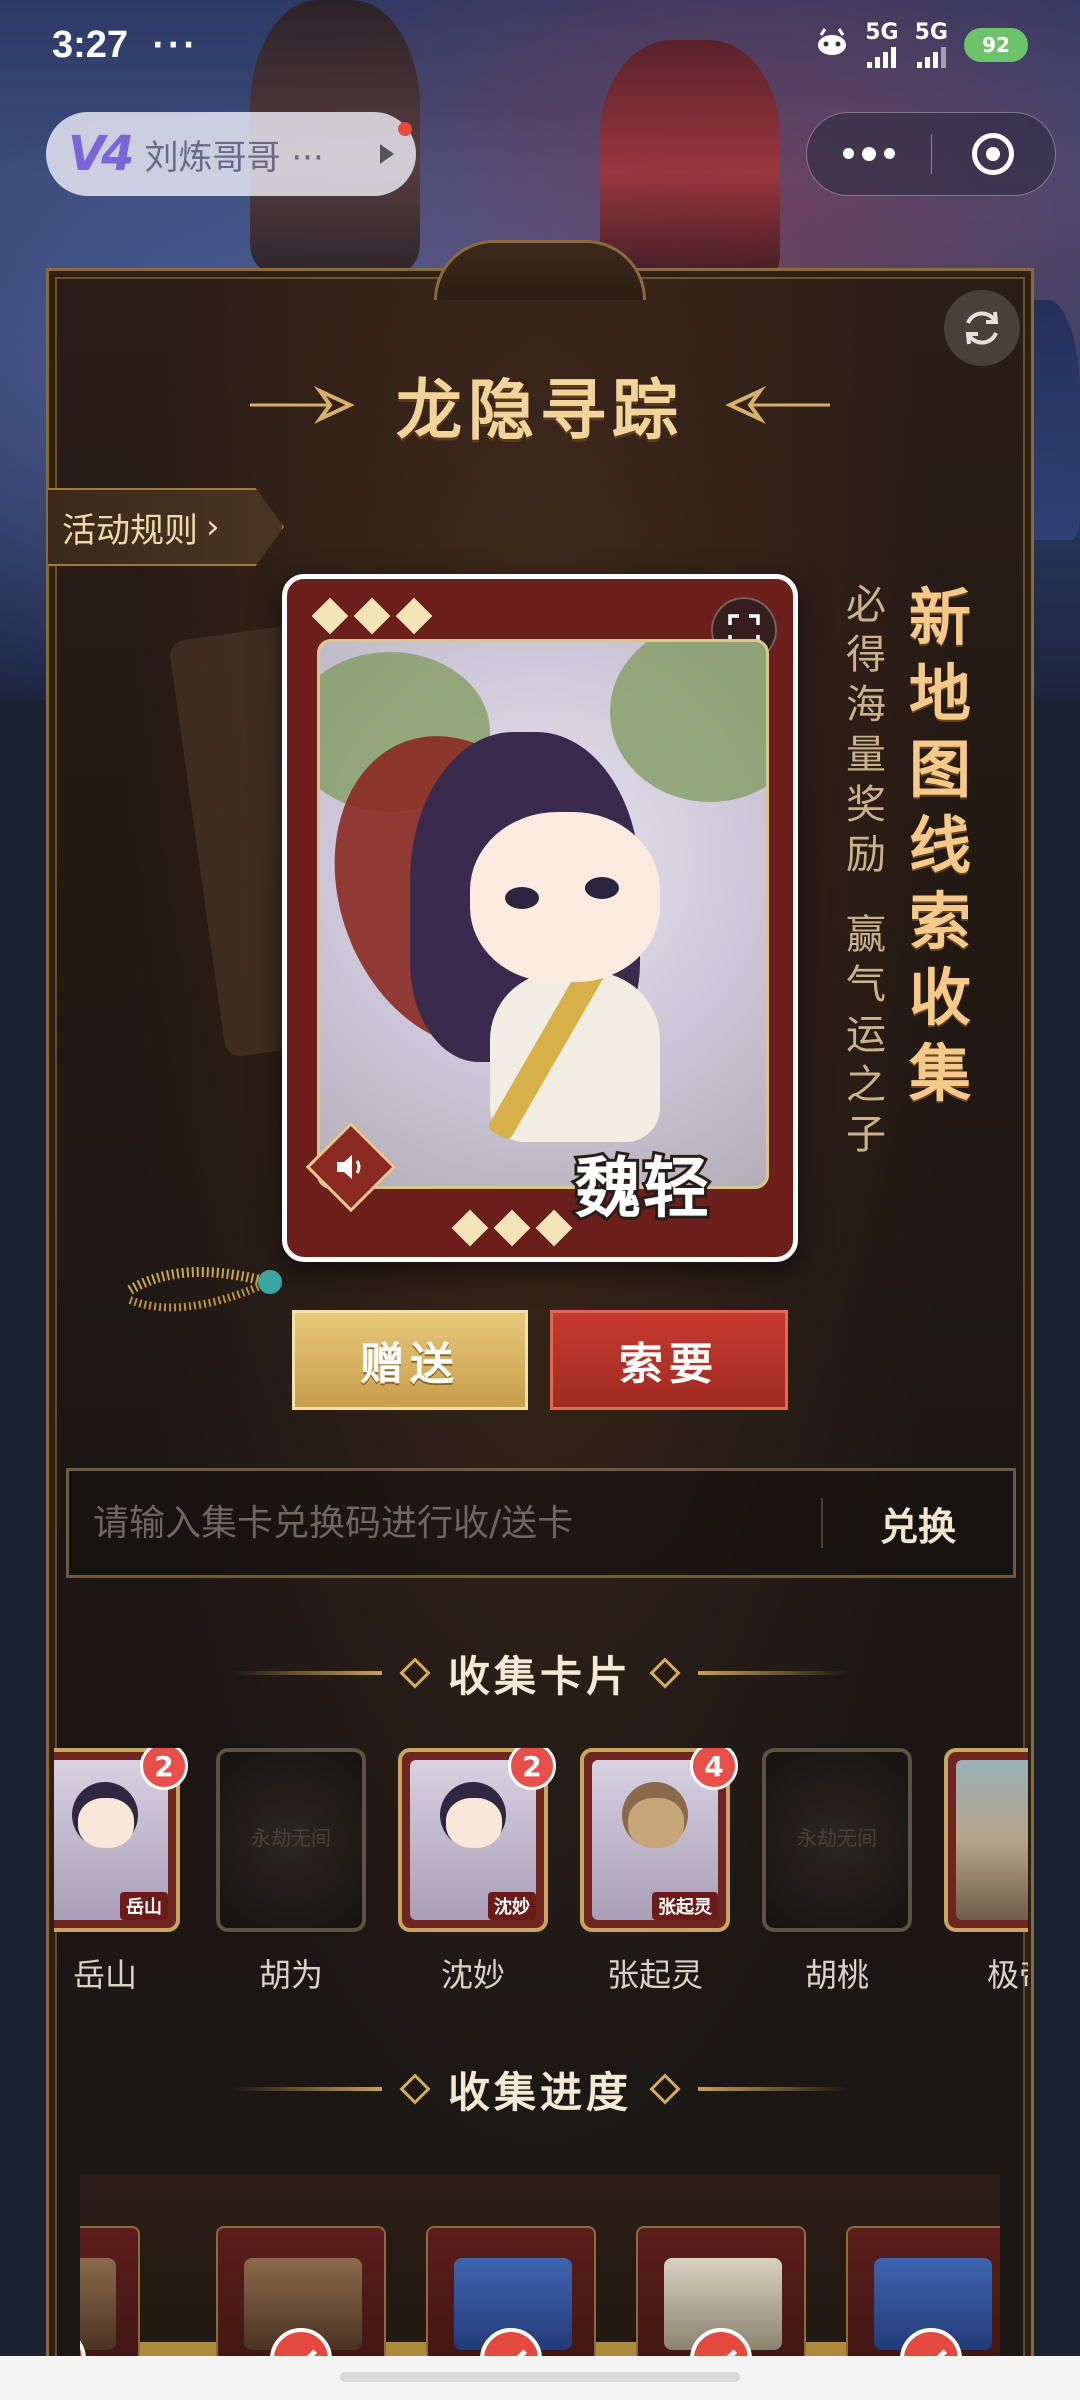 Image resolution: width=1080 pixels, height=2400 pixels. Describe the element at coordinates (175, 45) in the screenshot. I see `status-extra: ···` at that location.